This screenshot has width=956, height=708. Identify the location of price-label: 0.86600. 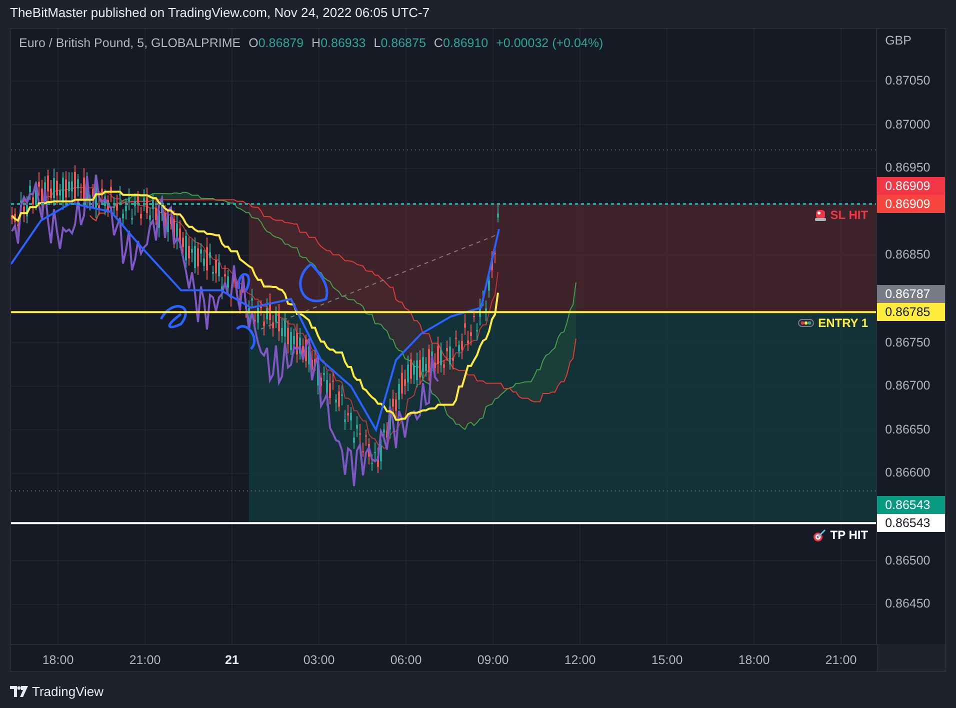
(907, 473).